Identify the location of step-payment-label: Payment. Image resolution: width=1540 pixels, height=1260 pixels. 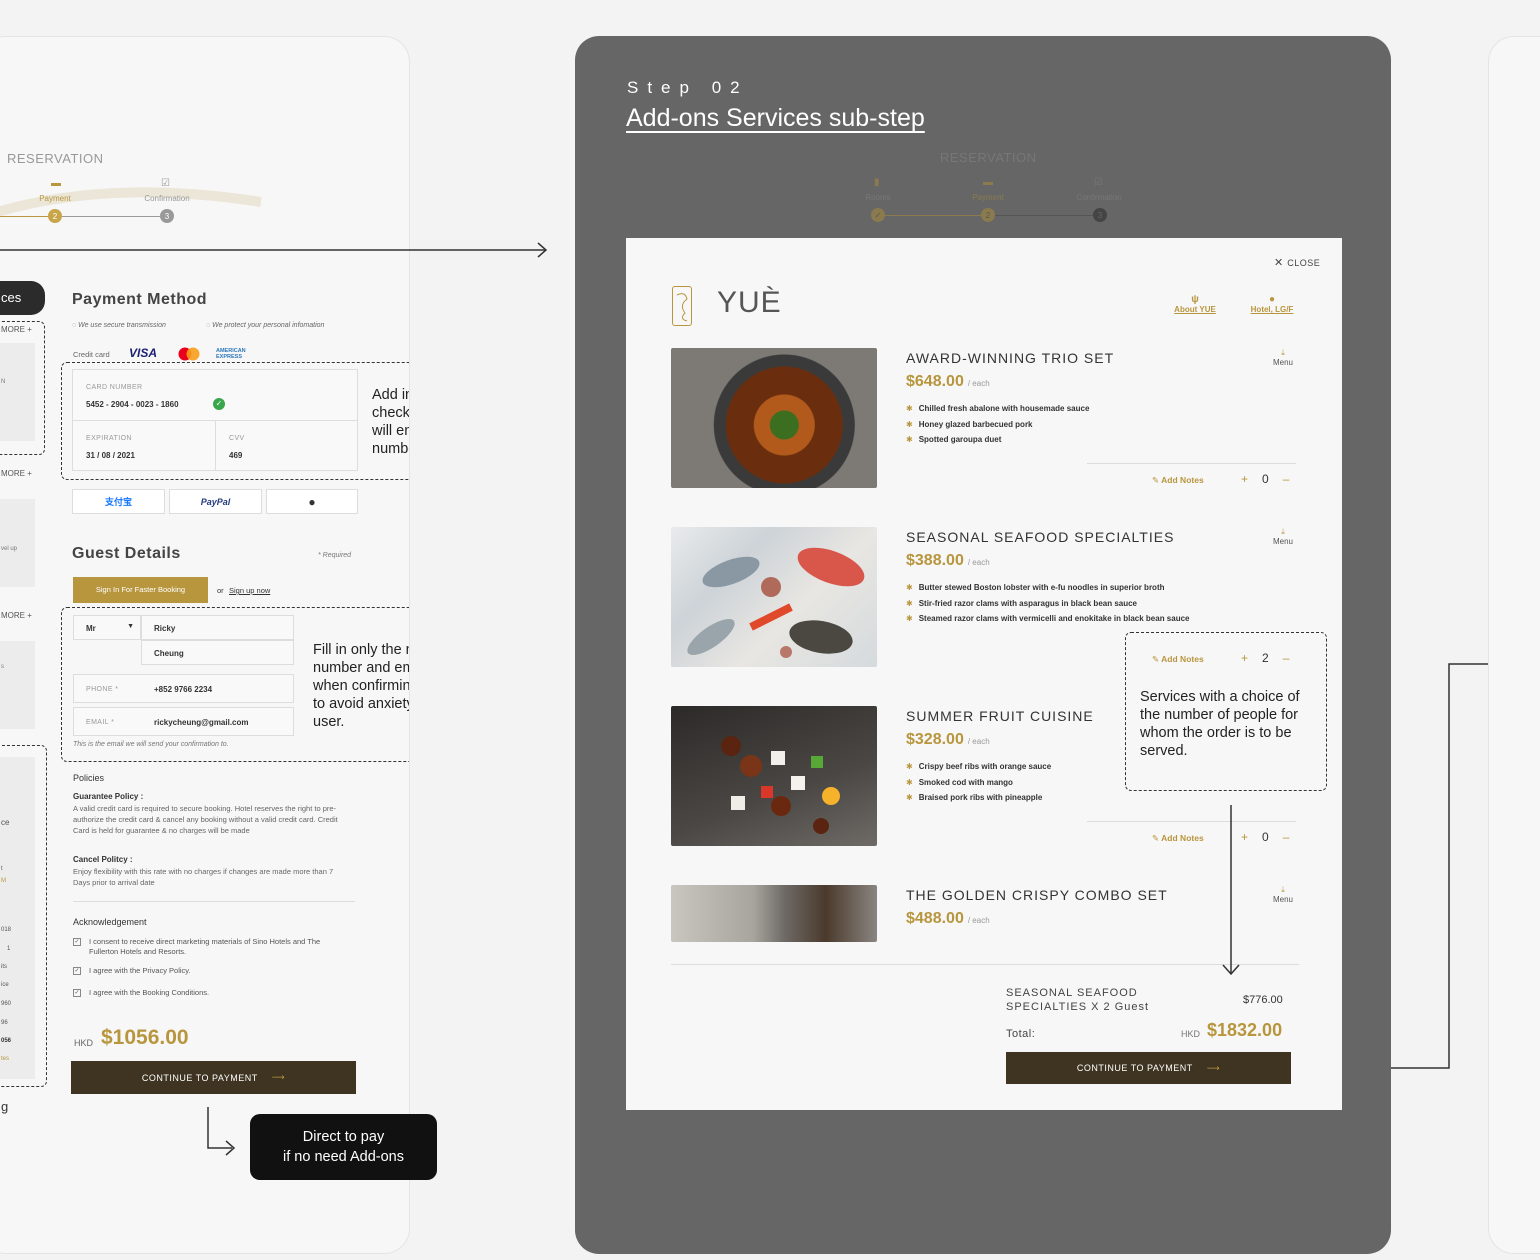
(988, 197).